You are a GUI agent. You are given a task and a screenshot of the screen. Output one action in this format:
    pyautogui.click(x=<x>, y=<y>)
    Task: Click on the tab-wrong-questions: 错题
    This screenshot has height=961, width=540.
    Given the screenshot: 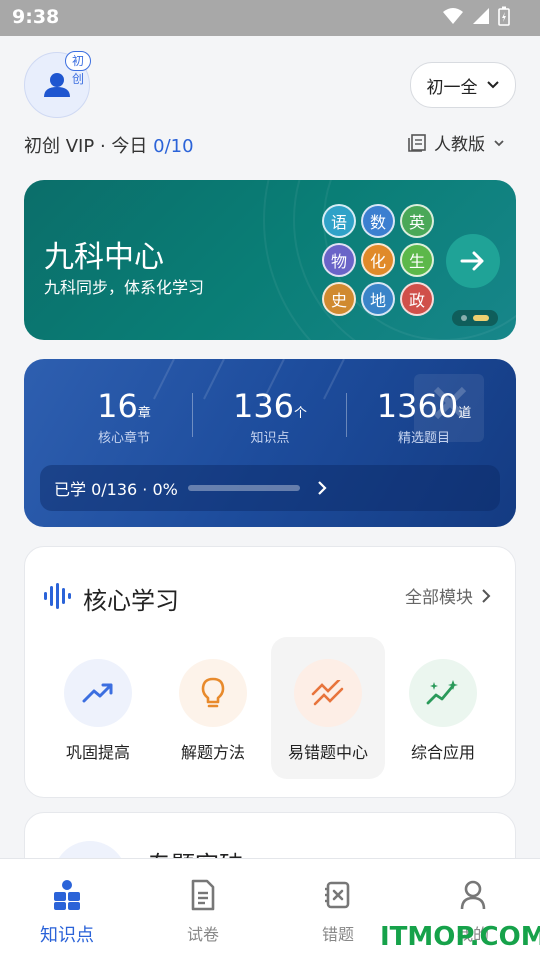 What is the action you would take?
    pyautogui.click(x=338, y=911)
    